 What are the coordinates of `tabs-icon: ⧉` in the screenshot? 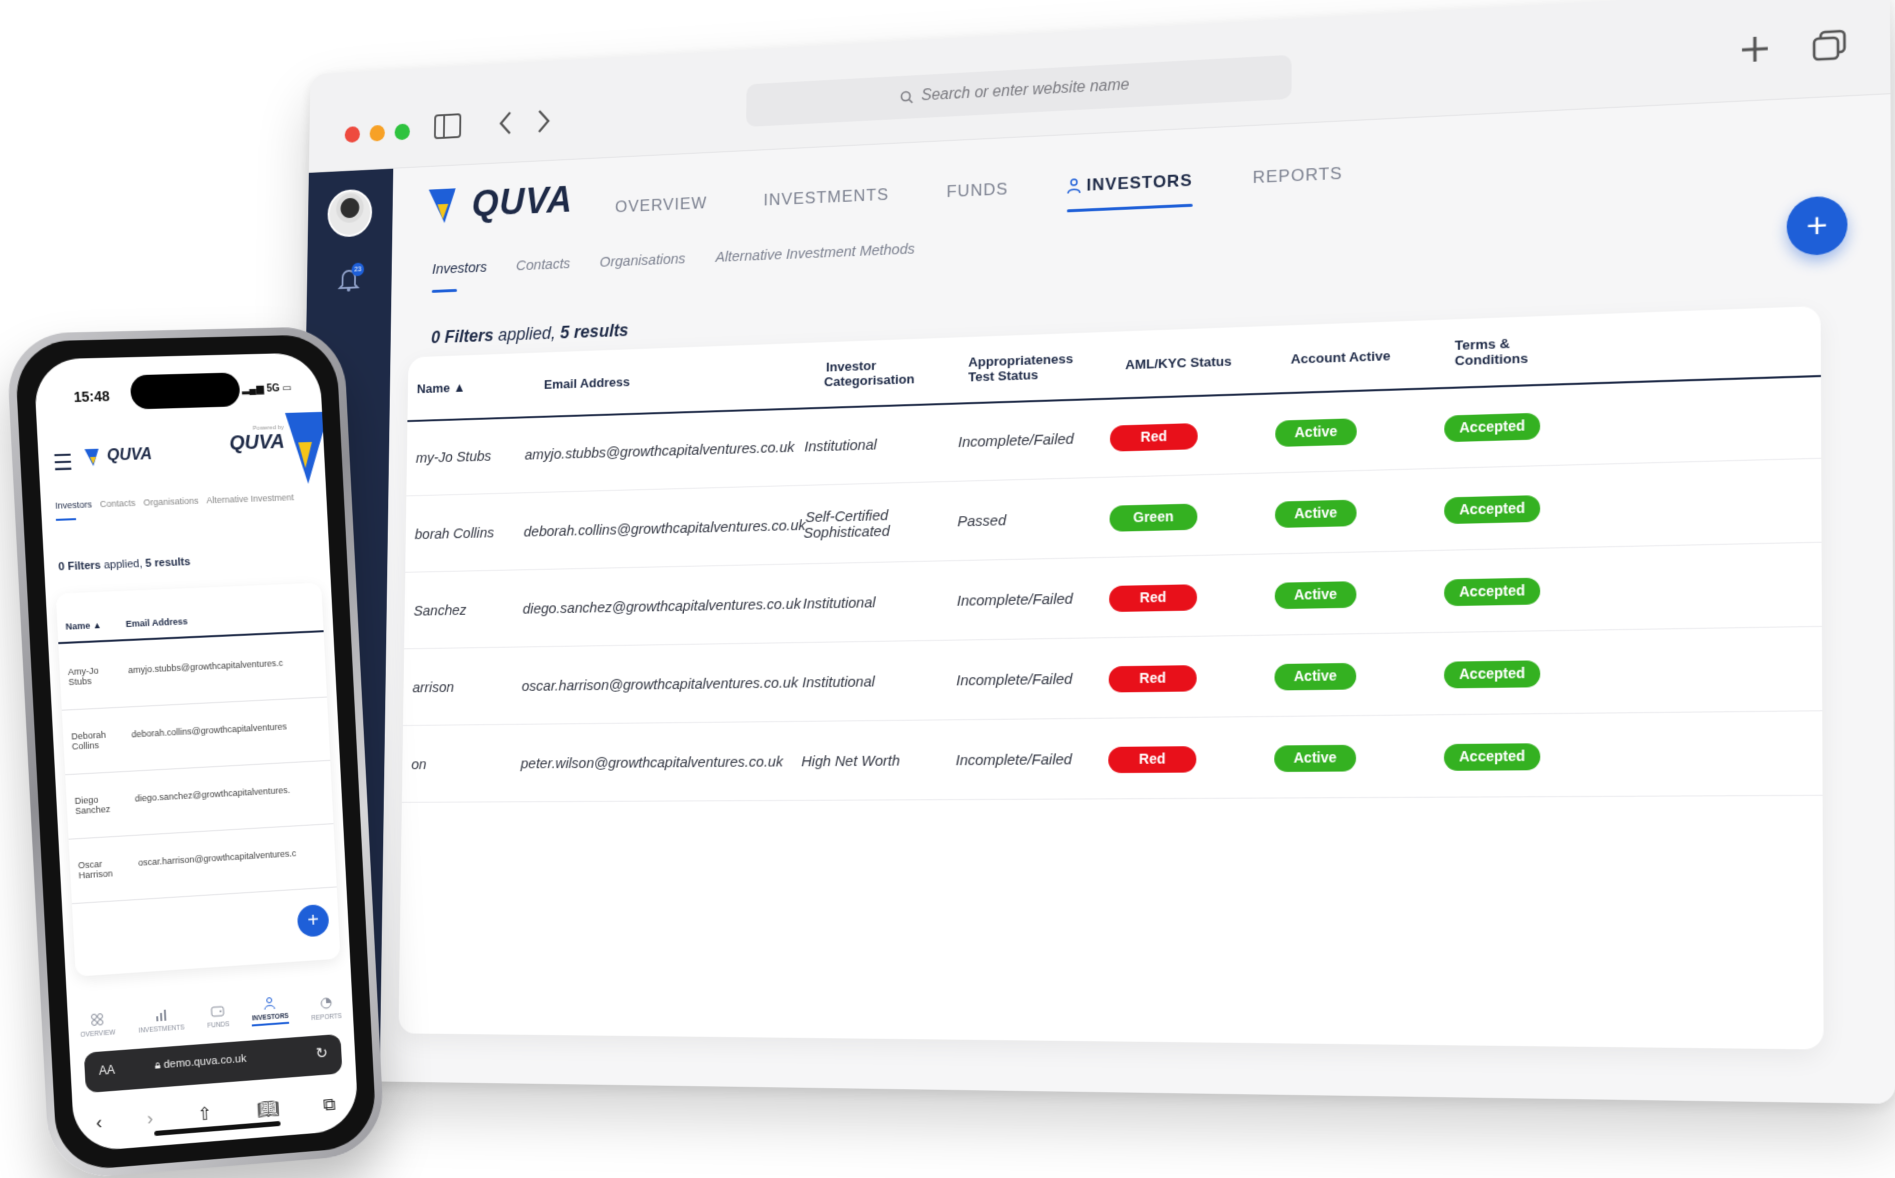 It's located at (330, 1104).